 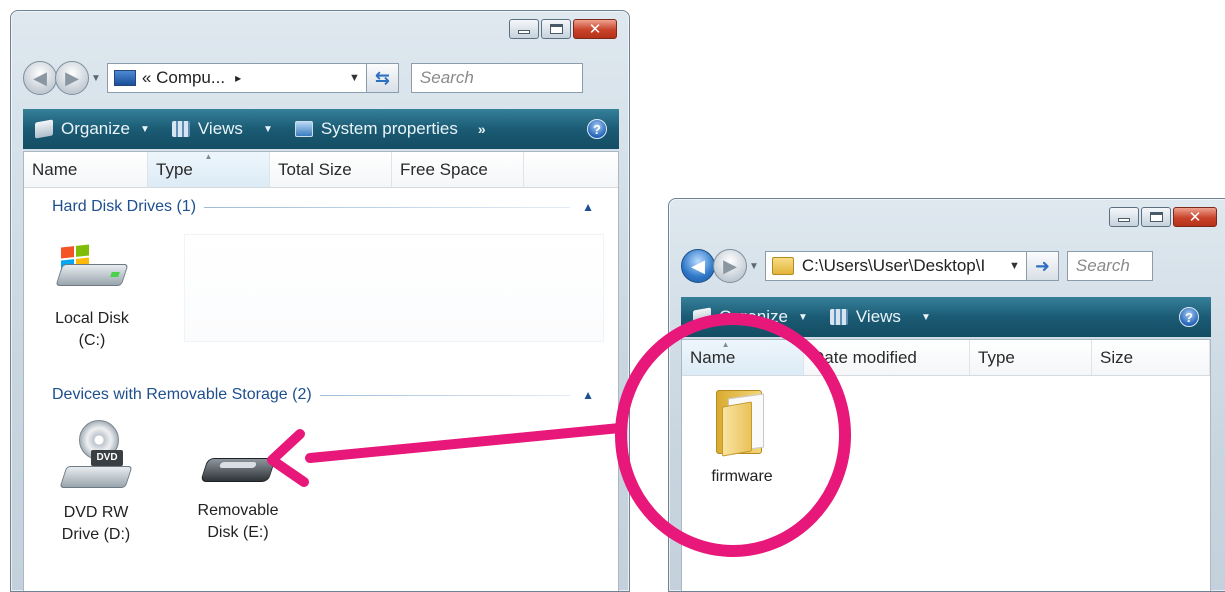 I want to click on drive-dvd-rw-d: DVD DVD RW Drive (D:), so click(x=96, y=482).